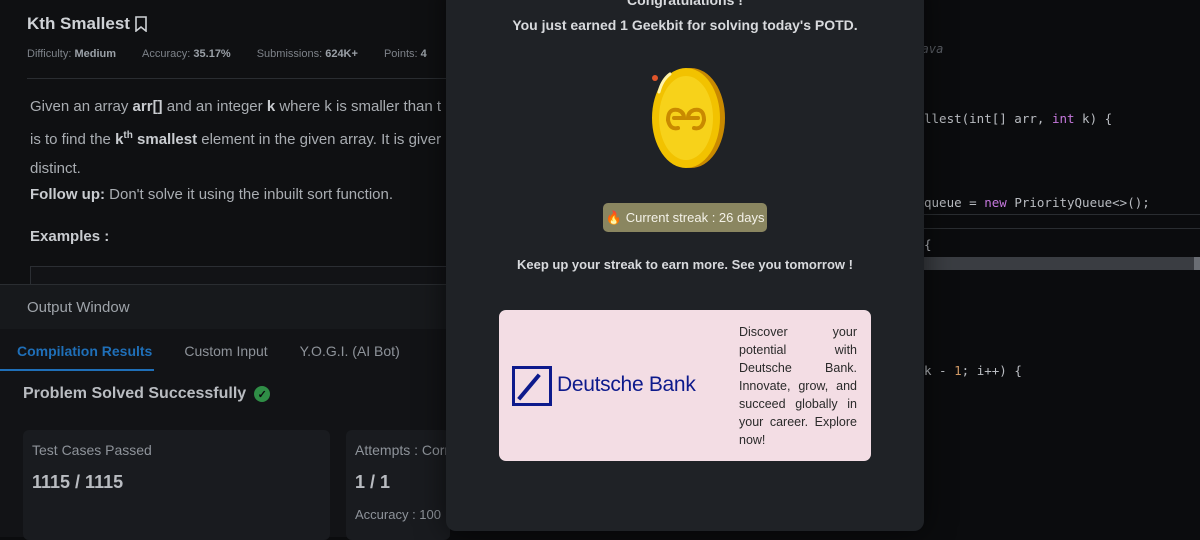 Image resolution: width=1200 pixels, height=540 pixels. Describe the element at coordinates (991, 370) in the screenshot. I see `code-text: ; i++) {` at that location.